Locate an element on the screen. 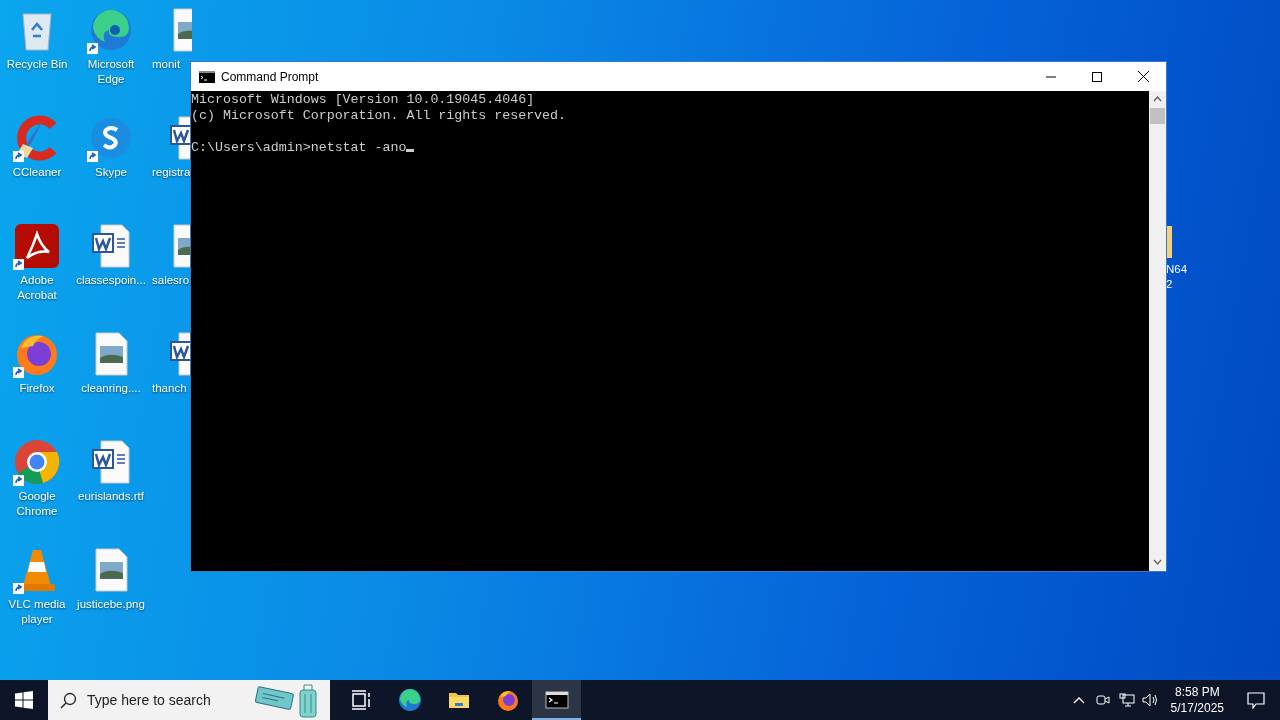 This screenshot has width=1280, height=720. desktop-icon-label: CCleaner is located at coordinates (37, 172).